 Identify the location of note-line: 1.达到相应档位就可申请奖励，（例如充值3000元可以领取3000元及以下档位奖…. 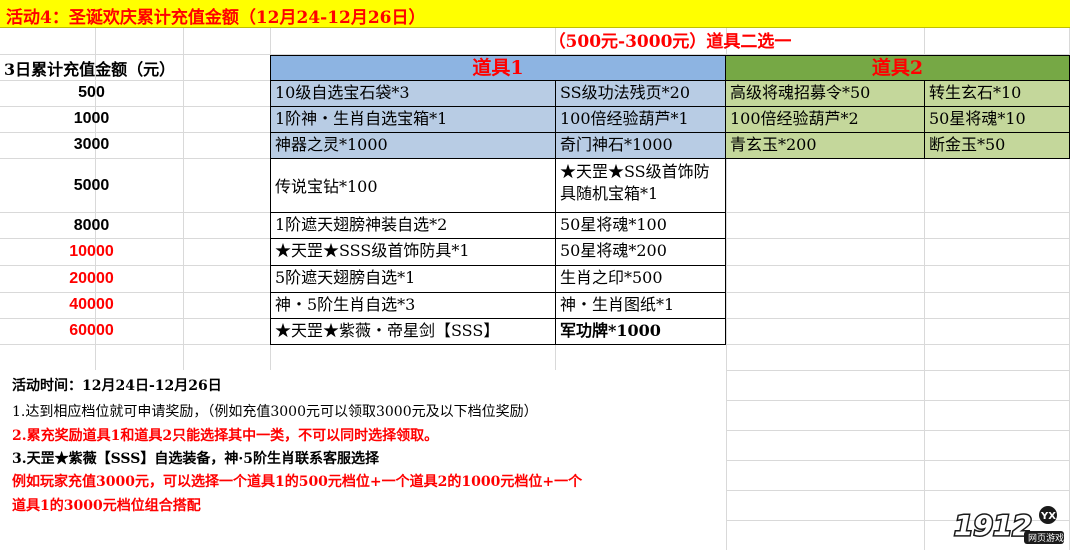
(275, 412).